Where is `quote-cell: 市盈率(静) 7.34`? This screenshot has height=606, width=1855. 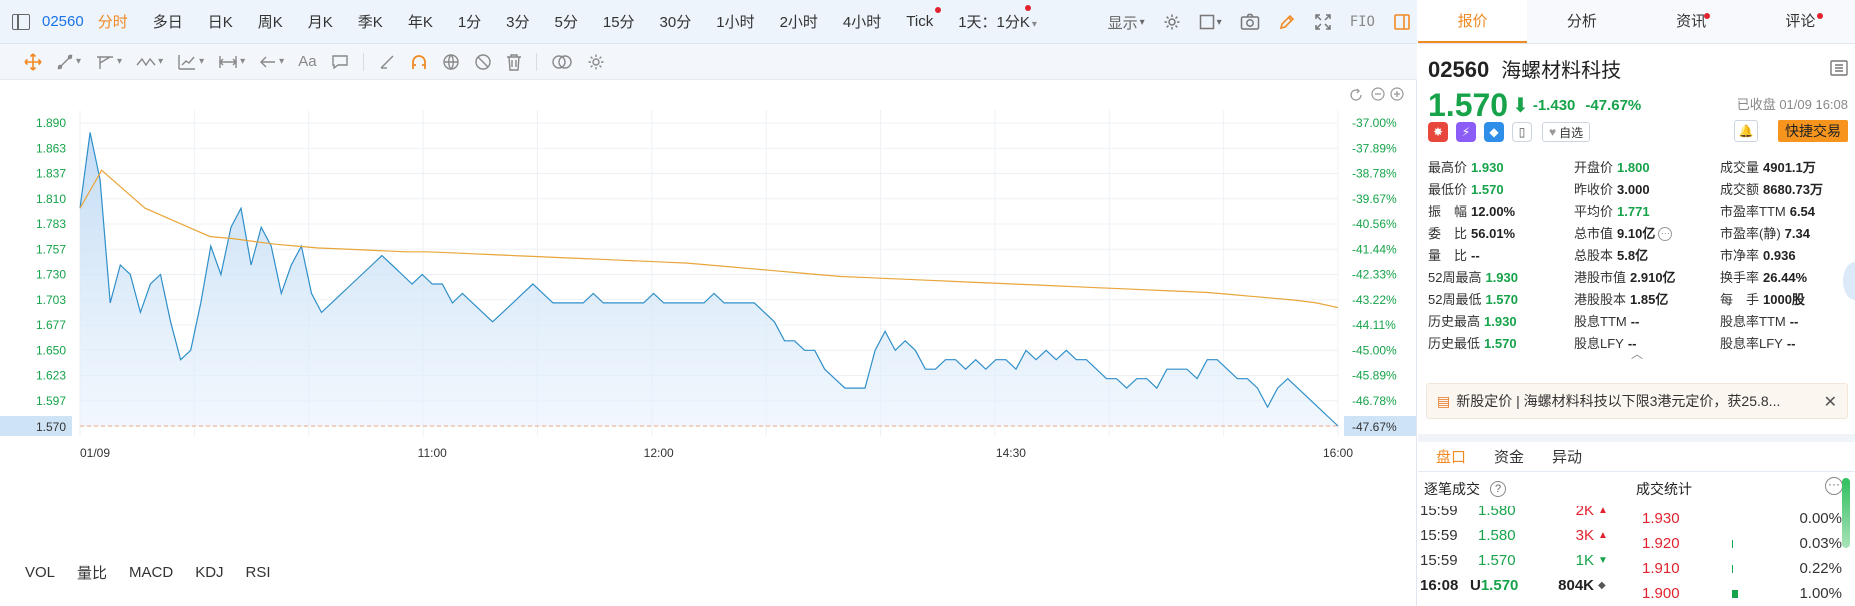 quote-cell: 市盈率(静) 7.34 is located at coordinates (1787, 232).